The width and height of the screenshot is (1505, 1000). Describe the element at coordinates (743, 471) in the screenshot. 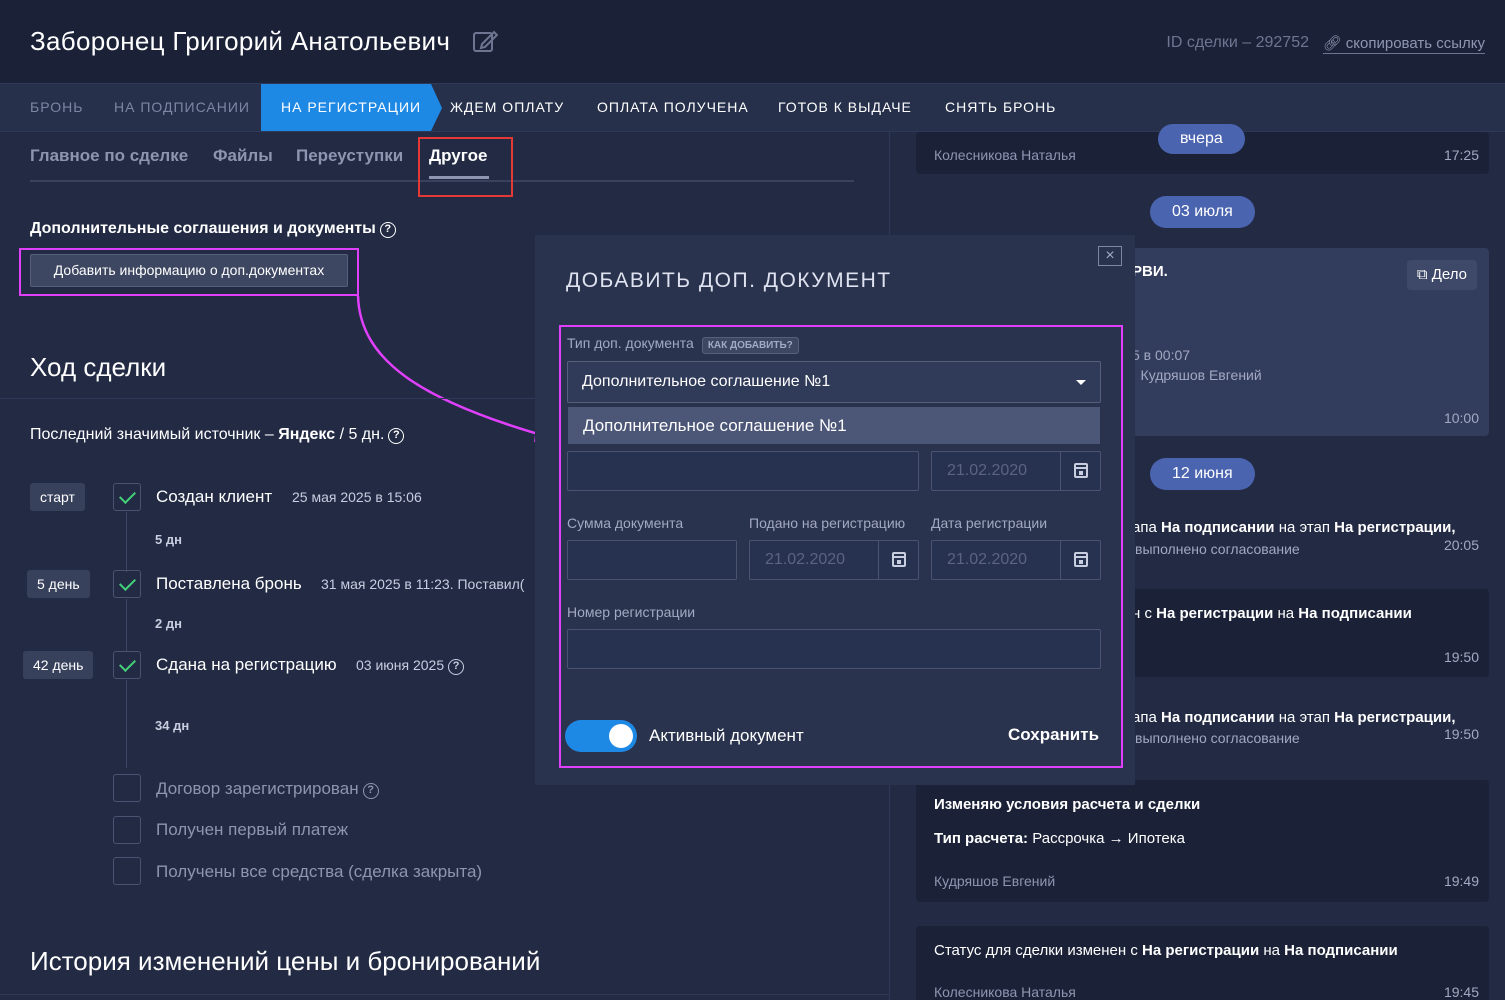

I see `doc-name-input` at that location.